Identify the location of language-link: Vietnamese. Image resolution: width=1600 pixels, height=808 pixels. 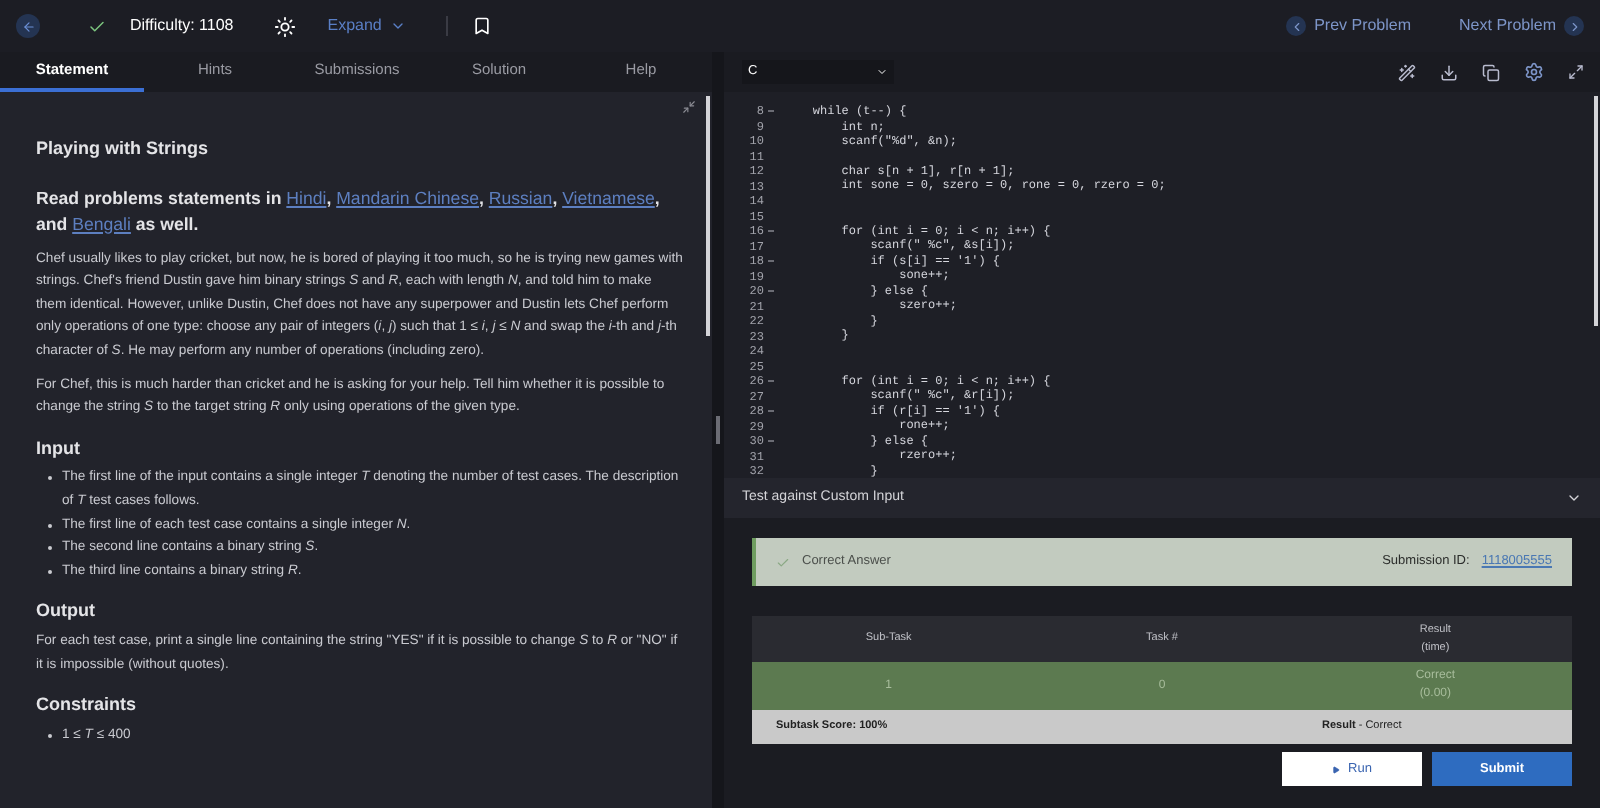
(608, 197).